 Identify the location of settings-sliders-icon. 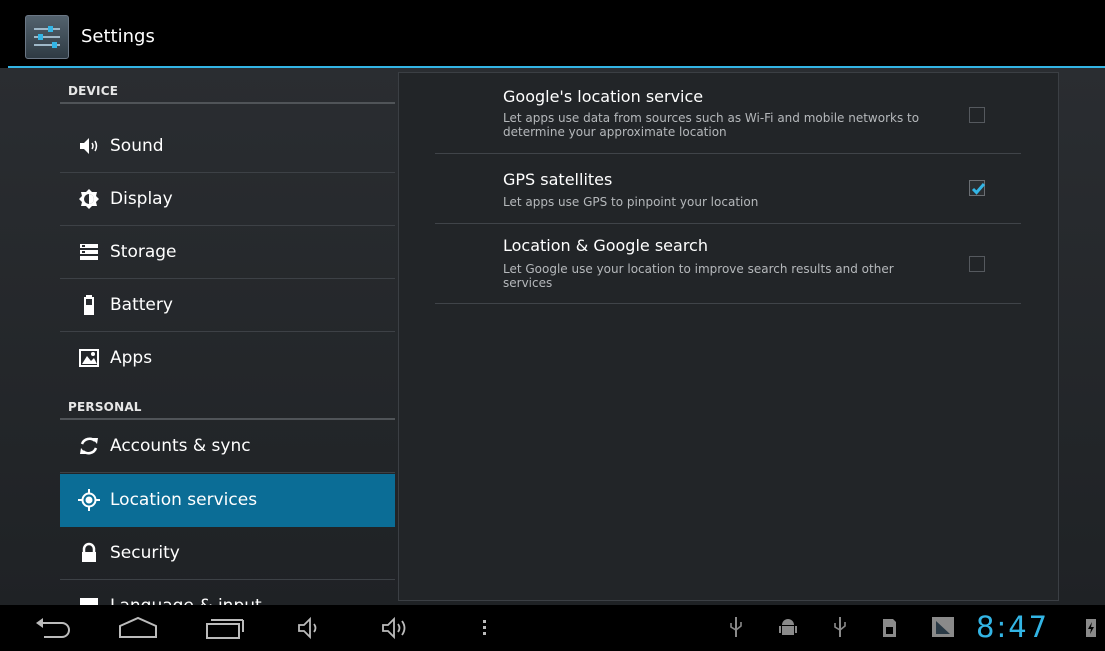
(47, 37).